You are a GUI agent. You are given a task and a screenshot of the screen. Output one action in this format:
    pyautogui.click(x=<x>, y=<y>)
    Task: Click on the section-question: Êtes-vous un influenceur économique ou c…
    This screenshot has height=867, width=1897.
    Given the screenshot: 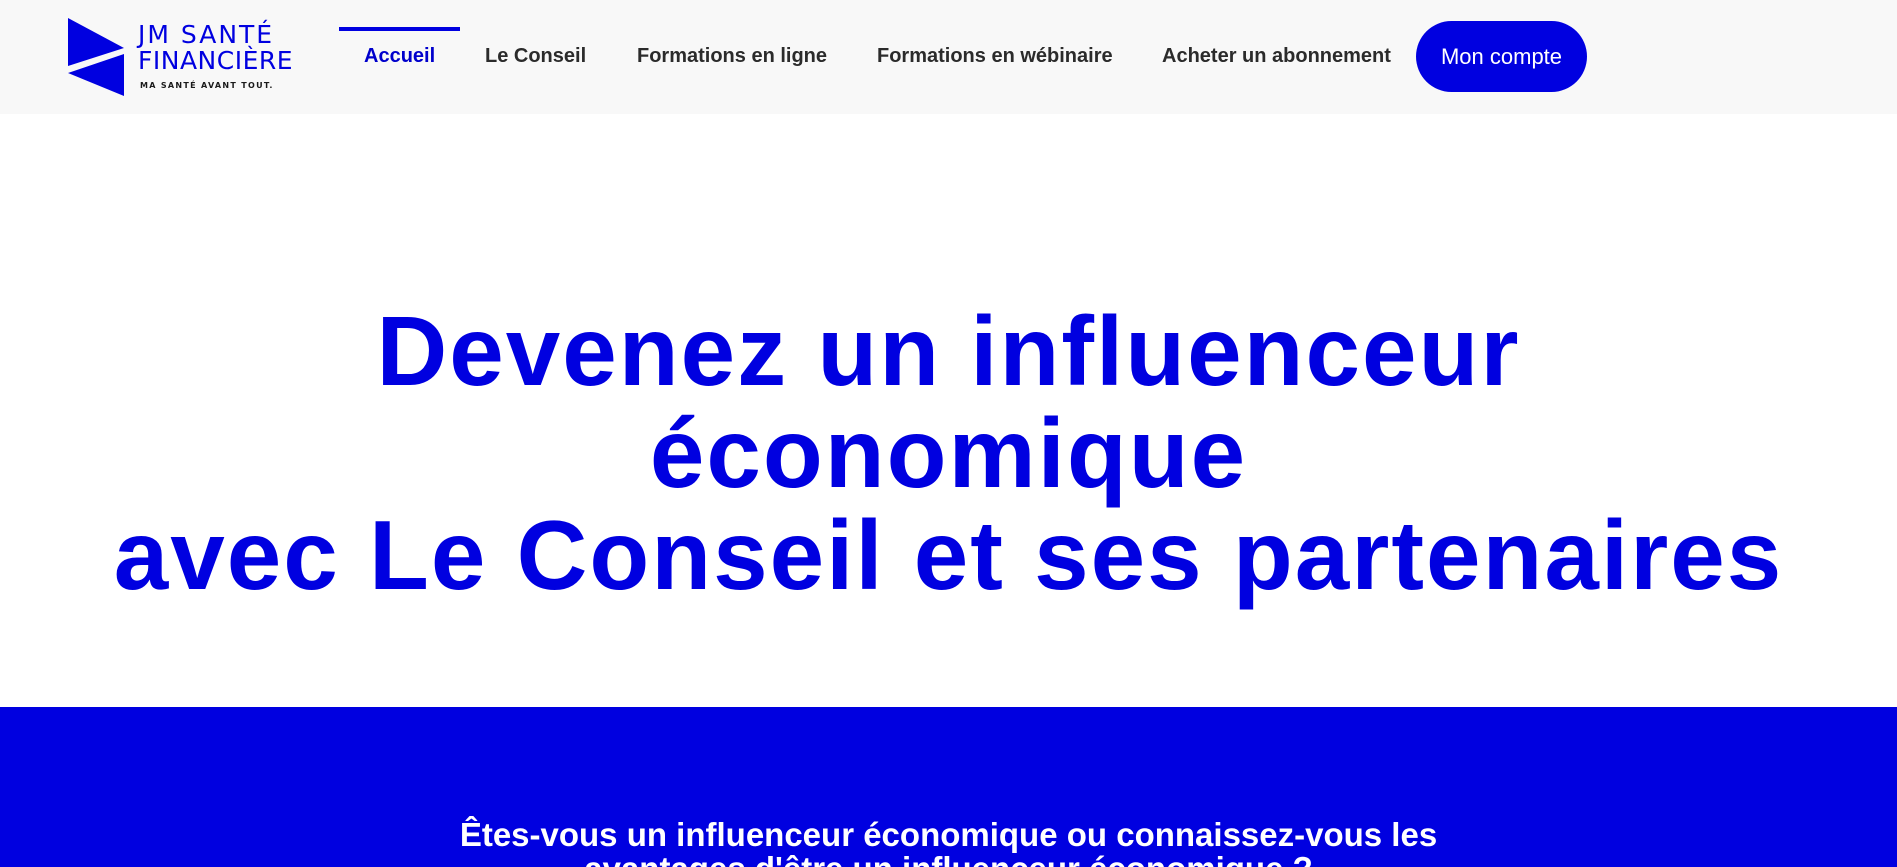 What is the action you would take?
    pyautogui.click(x=948, y=842)
    